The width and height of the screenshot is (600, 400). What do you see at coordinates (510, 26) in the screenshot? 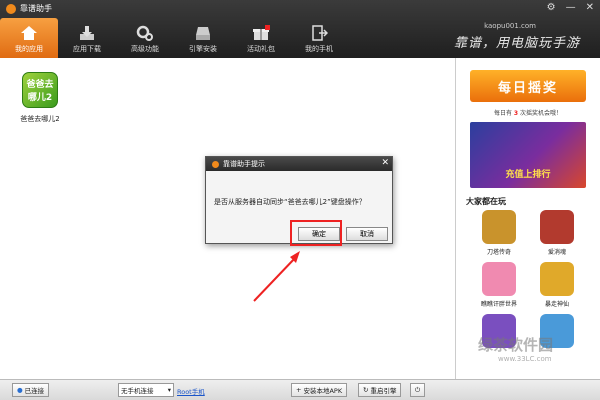
I see `site-url: kaopu001.com` at bounding box center [510, 26].